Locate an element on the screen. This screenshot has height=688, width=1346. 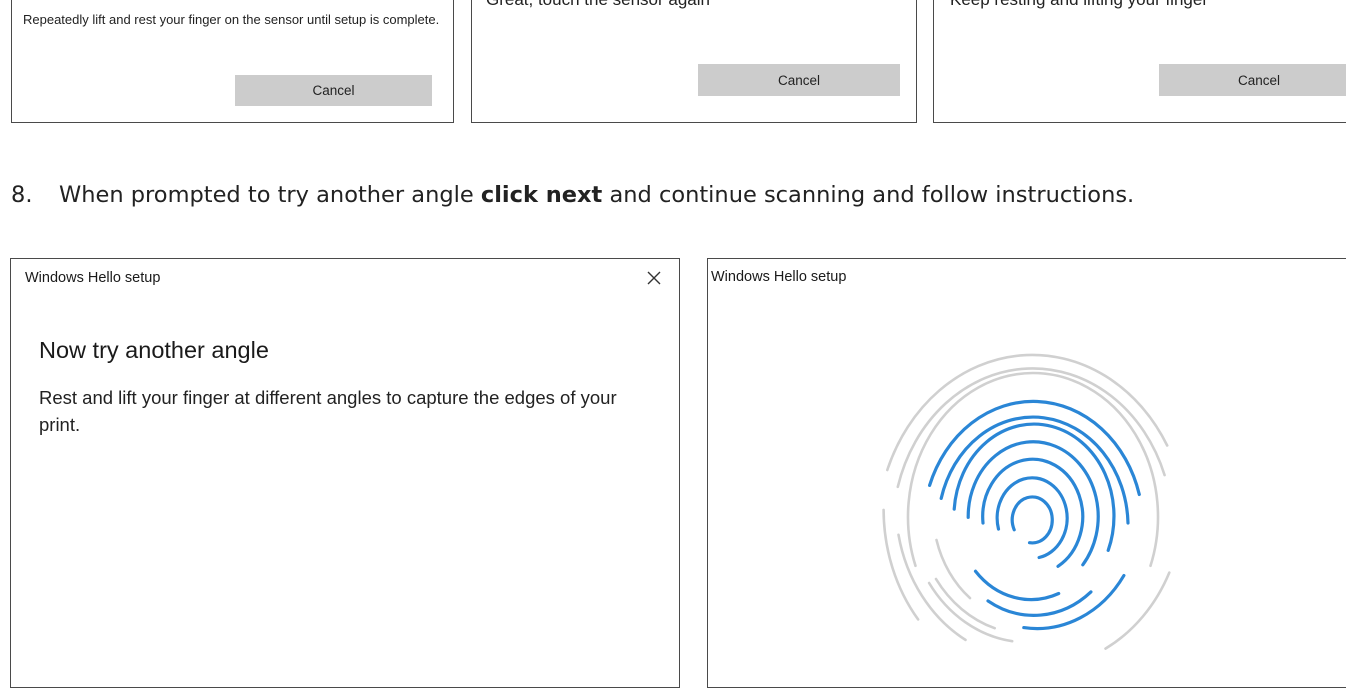
dialog-status-text: Keep resting and lifting your finger is located at coordinates (1079, 5).